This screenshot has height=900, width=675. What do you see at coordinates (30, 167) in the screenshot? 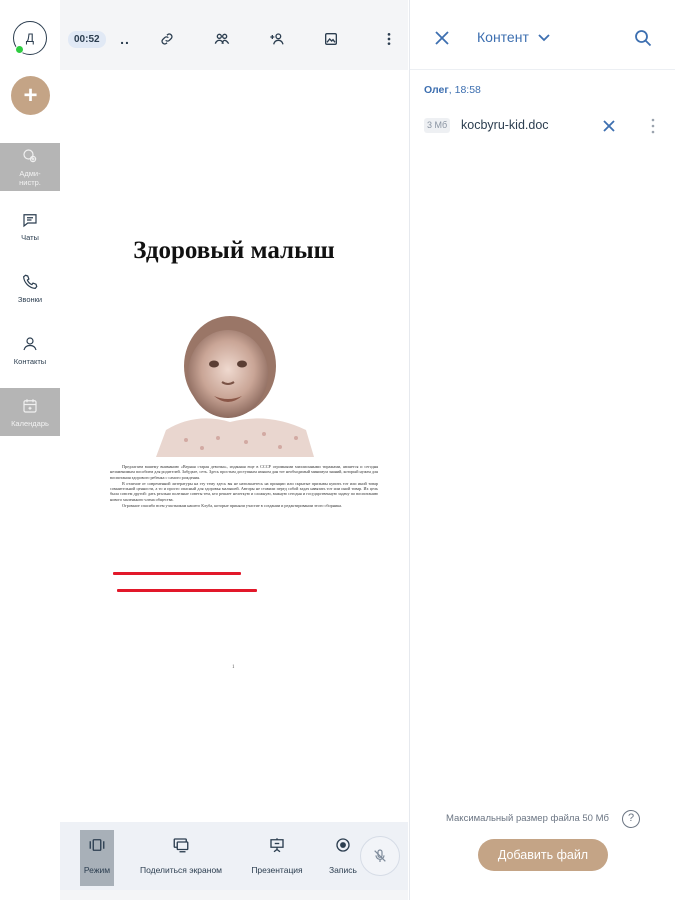
I see `sidebar-item-admin: Адми- нистр.` at bounding box center [30, 167].